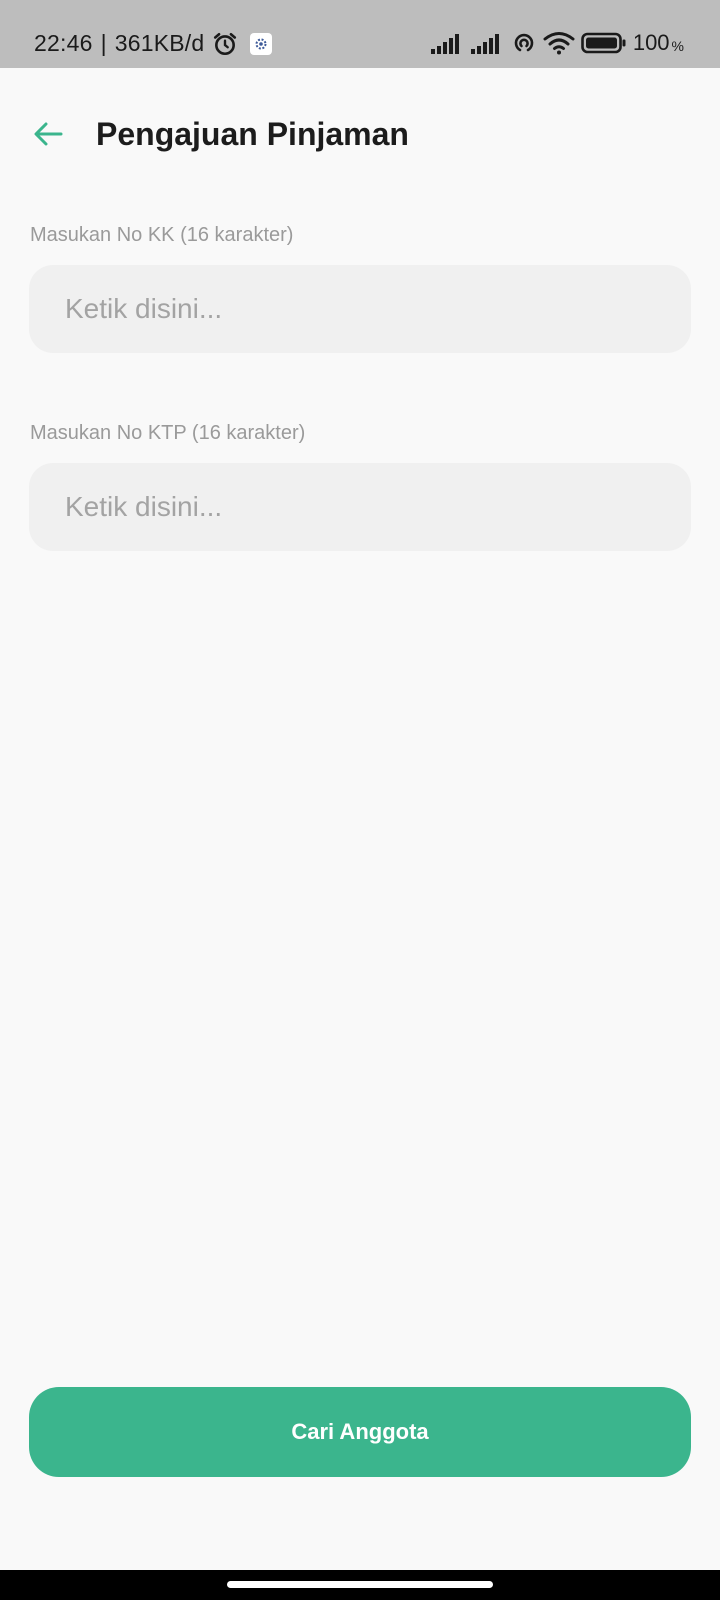  I want to click on battery-icon, so click(603, 43).